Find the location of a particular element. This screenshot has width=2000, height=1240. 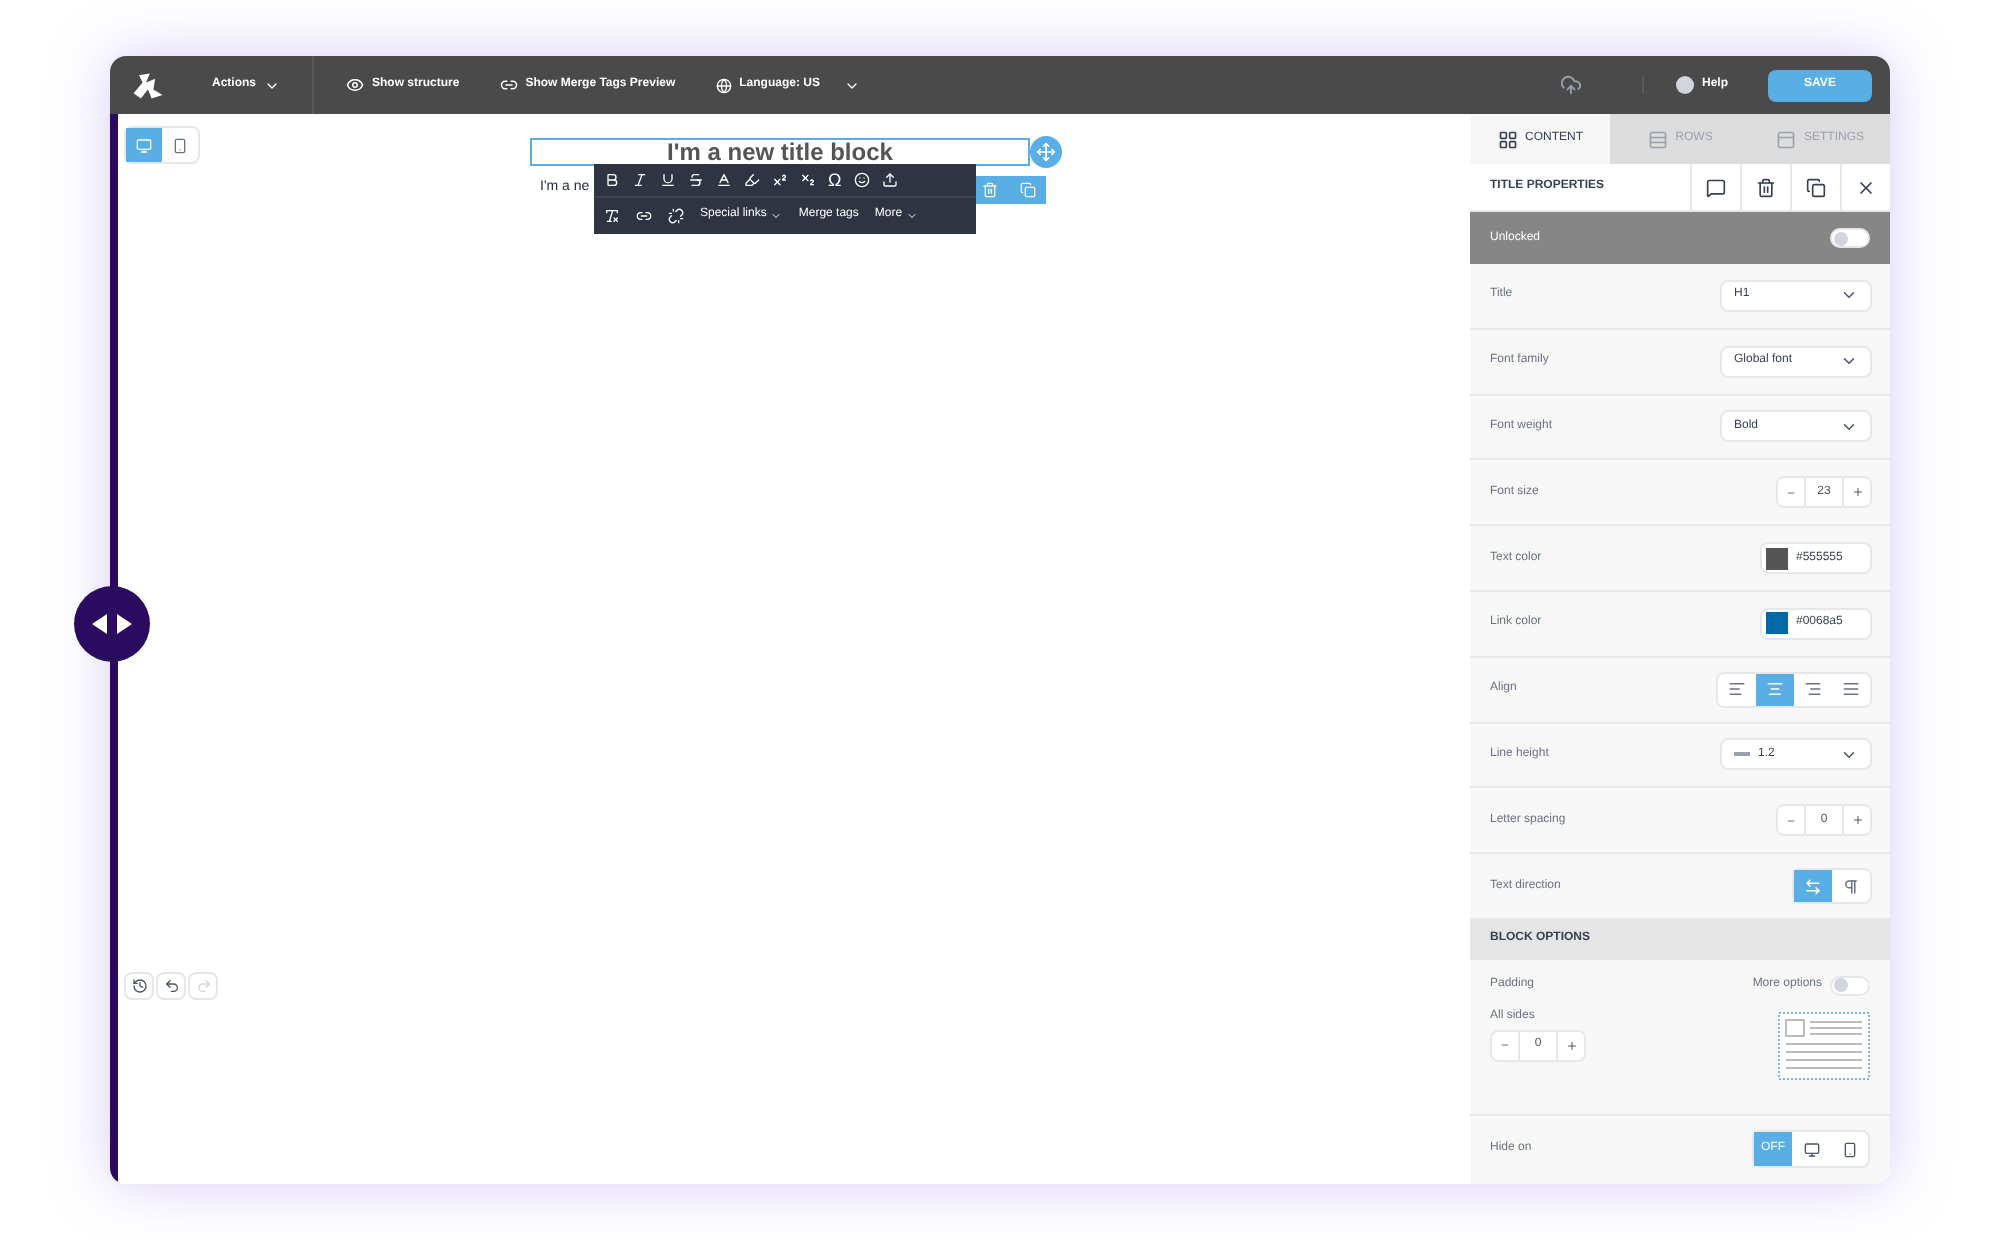

clear-format-icon is located at coordinates (612, 215).